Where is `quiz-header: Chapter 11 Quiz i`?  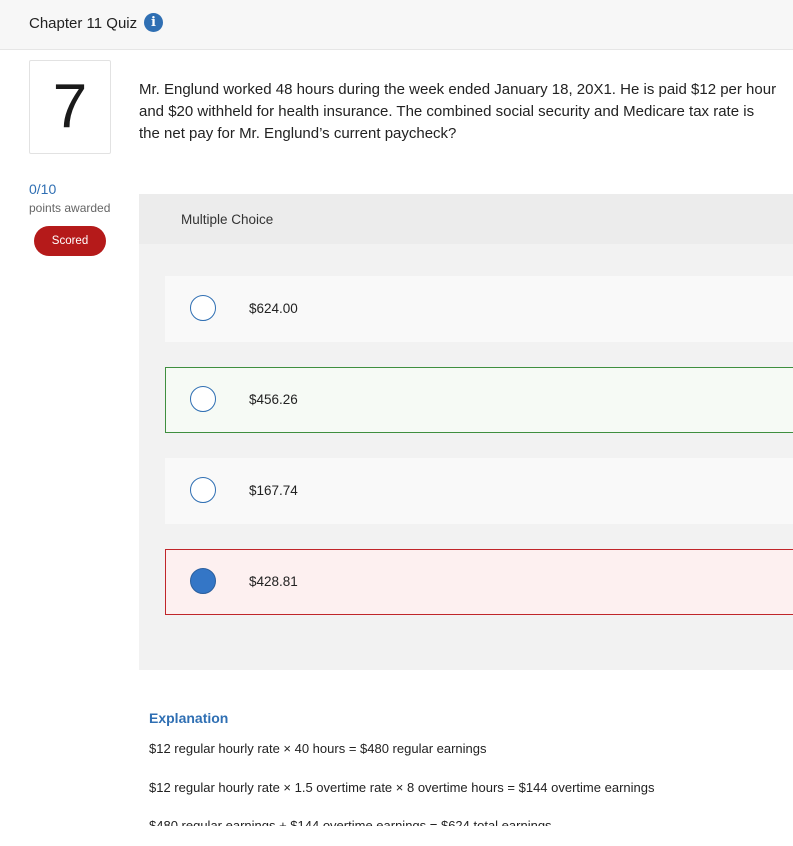
quiz-header: Chapter 11 Quiz i is located at coordinates (396, 25).